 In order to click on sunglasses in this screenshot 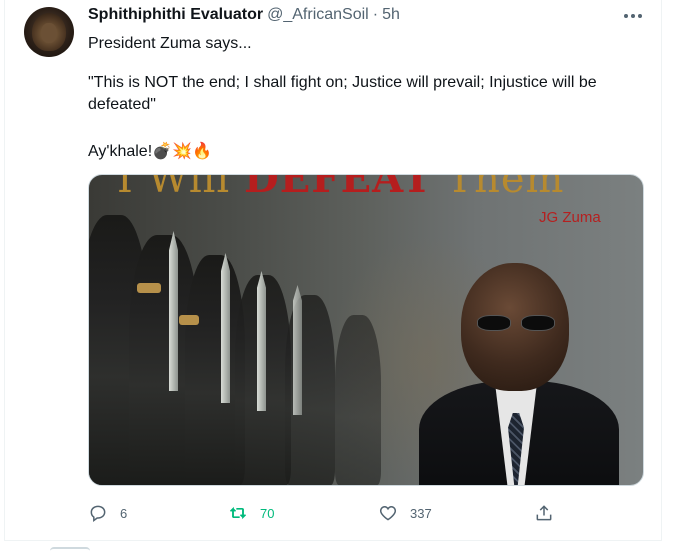, I will do `click(517, 324)`.